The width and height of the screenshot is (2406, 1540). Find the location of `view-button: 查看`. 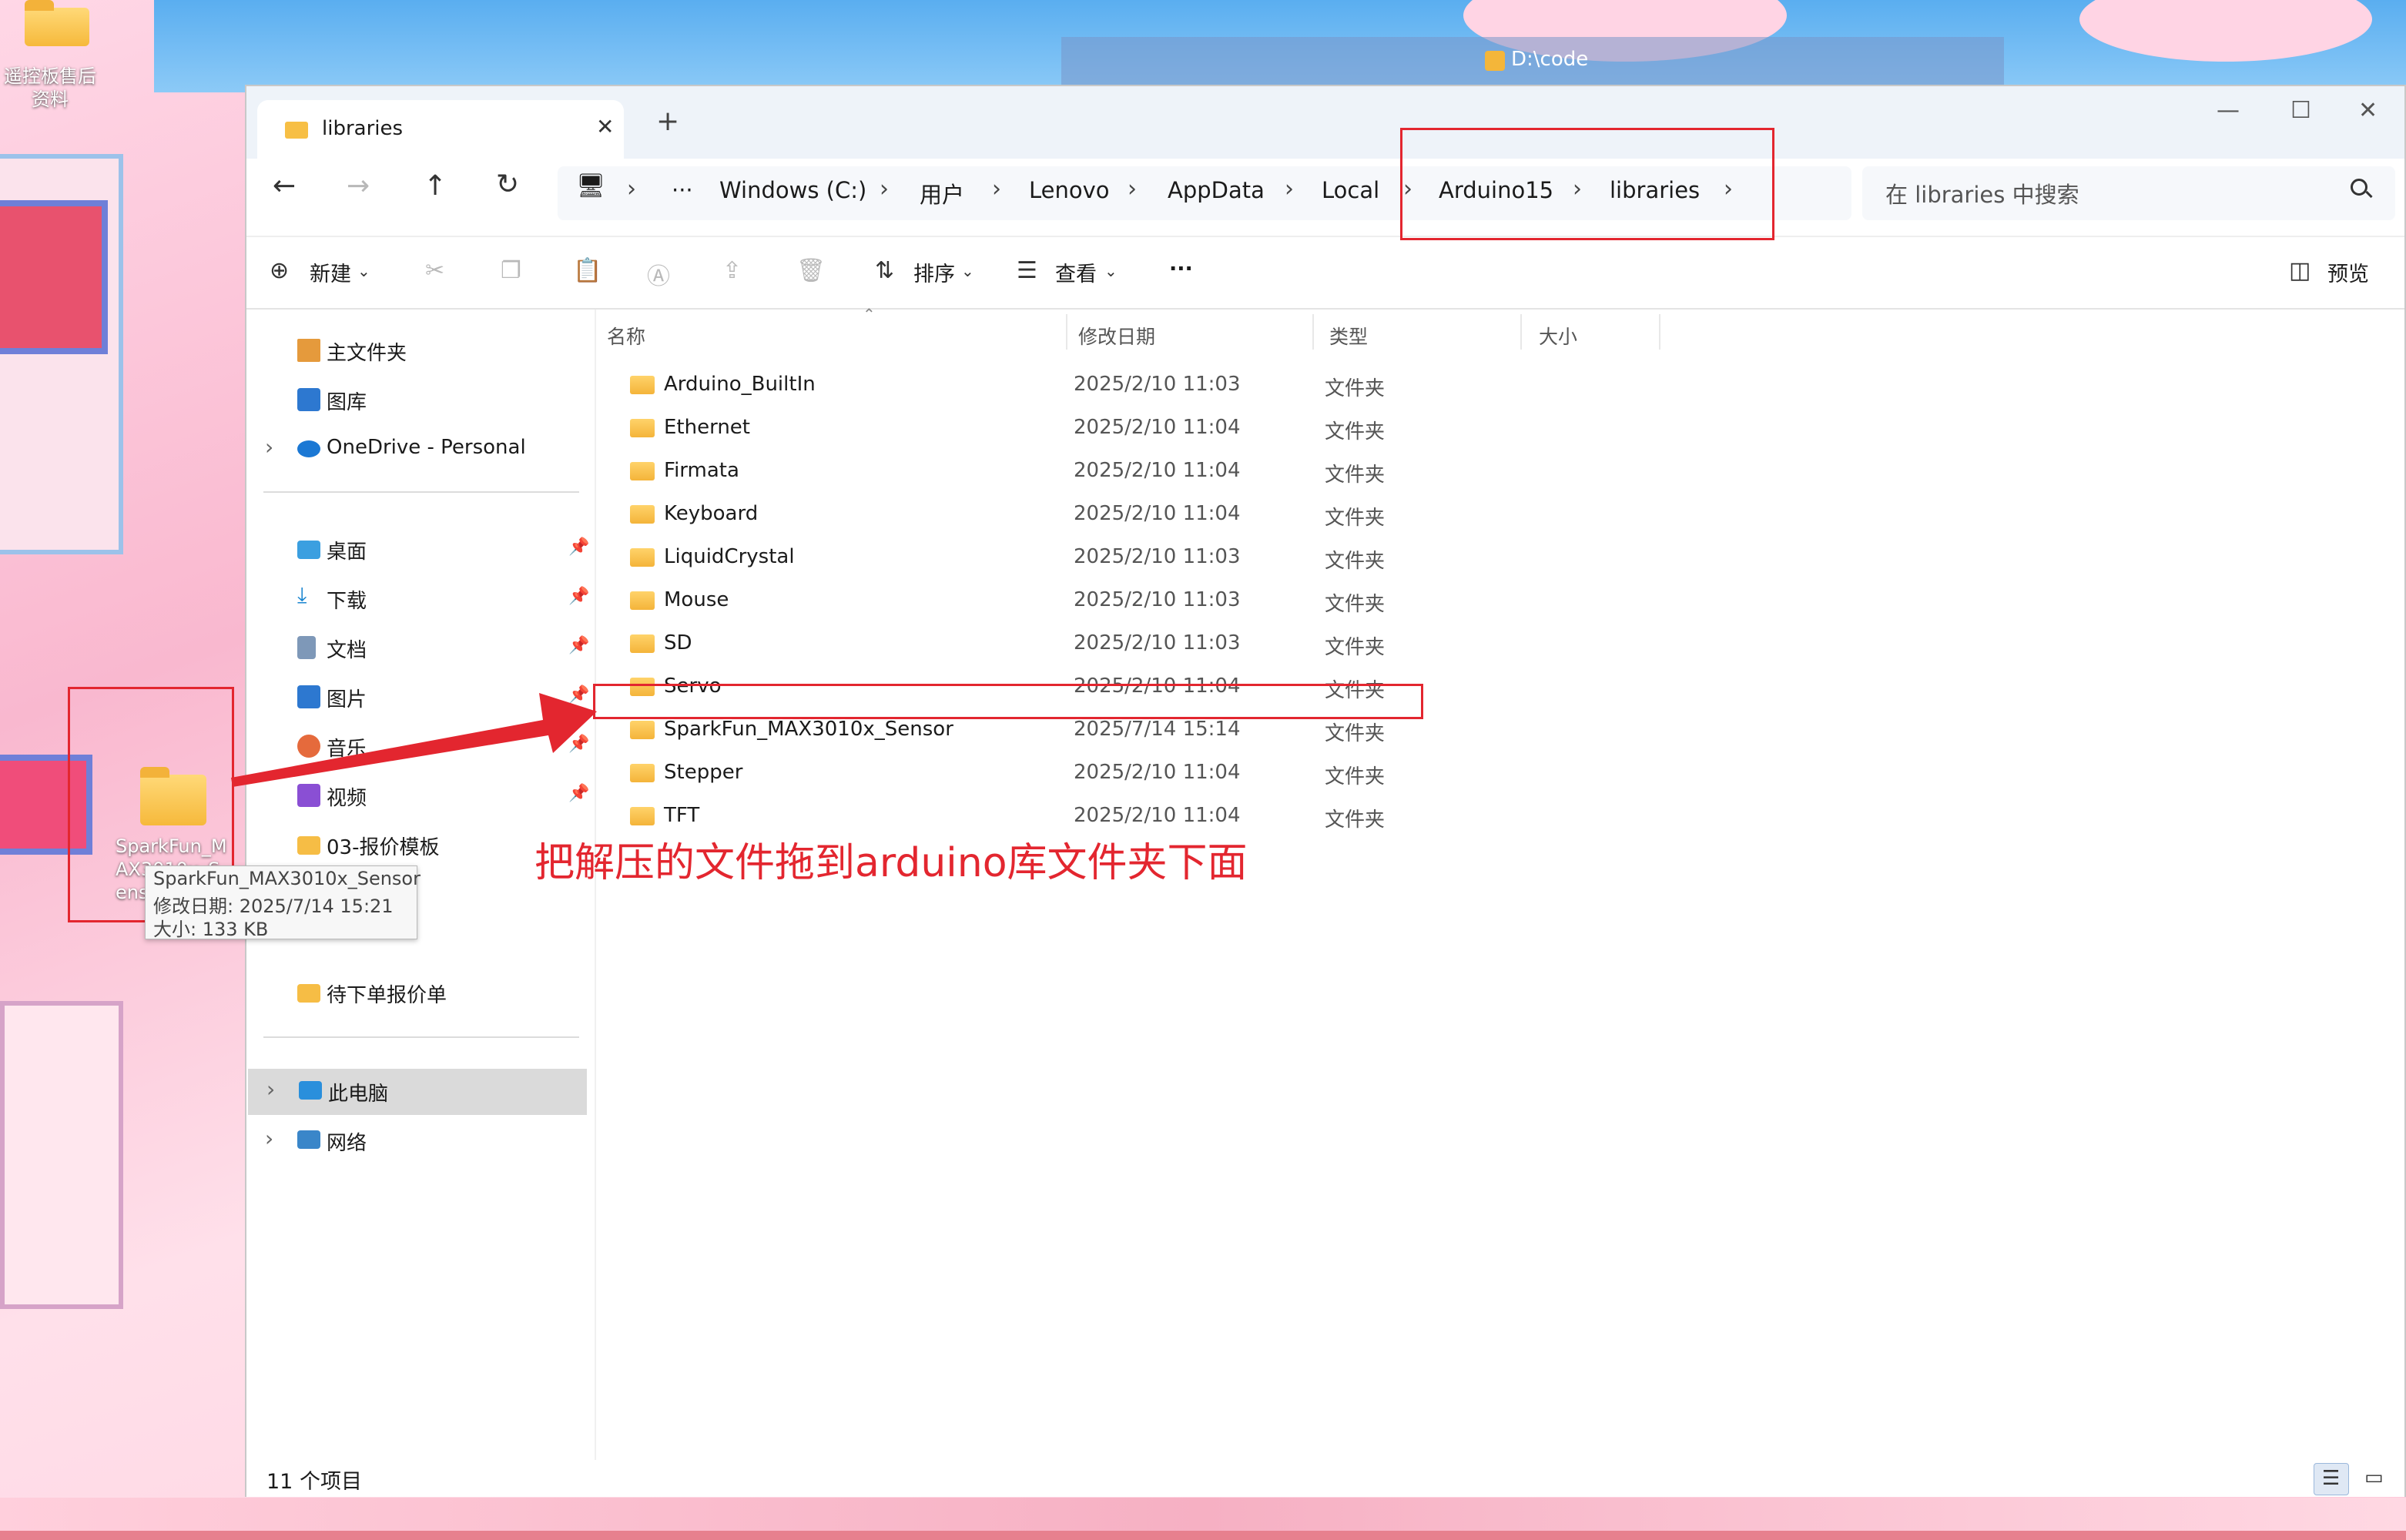

view-button: 查看 is located at coordinates (1076, 272).